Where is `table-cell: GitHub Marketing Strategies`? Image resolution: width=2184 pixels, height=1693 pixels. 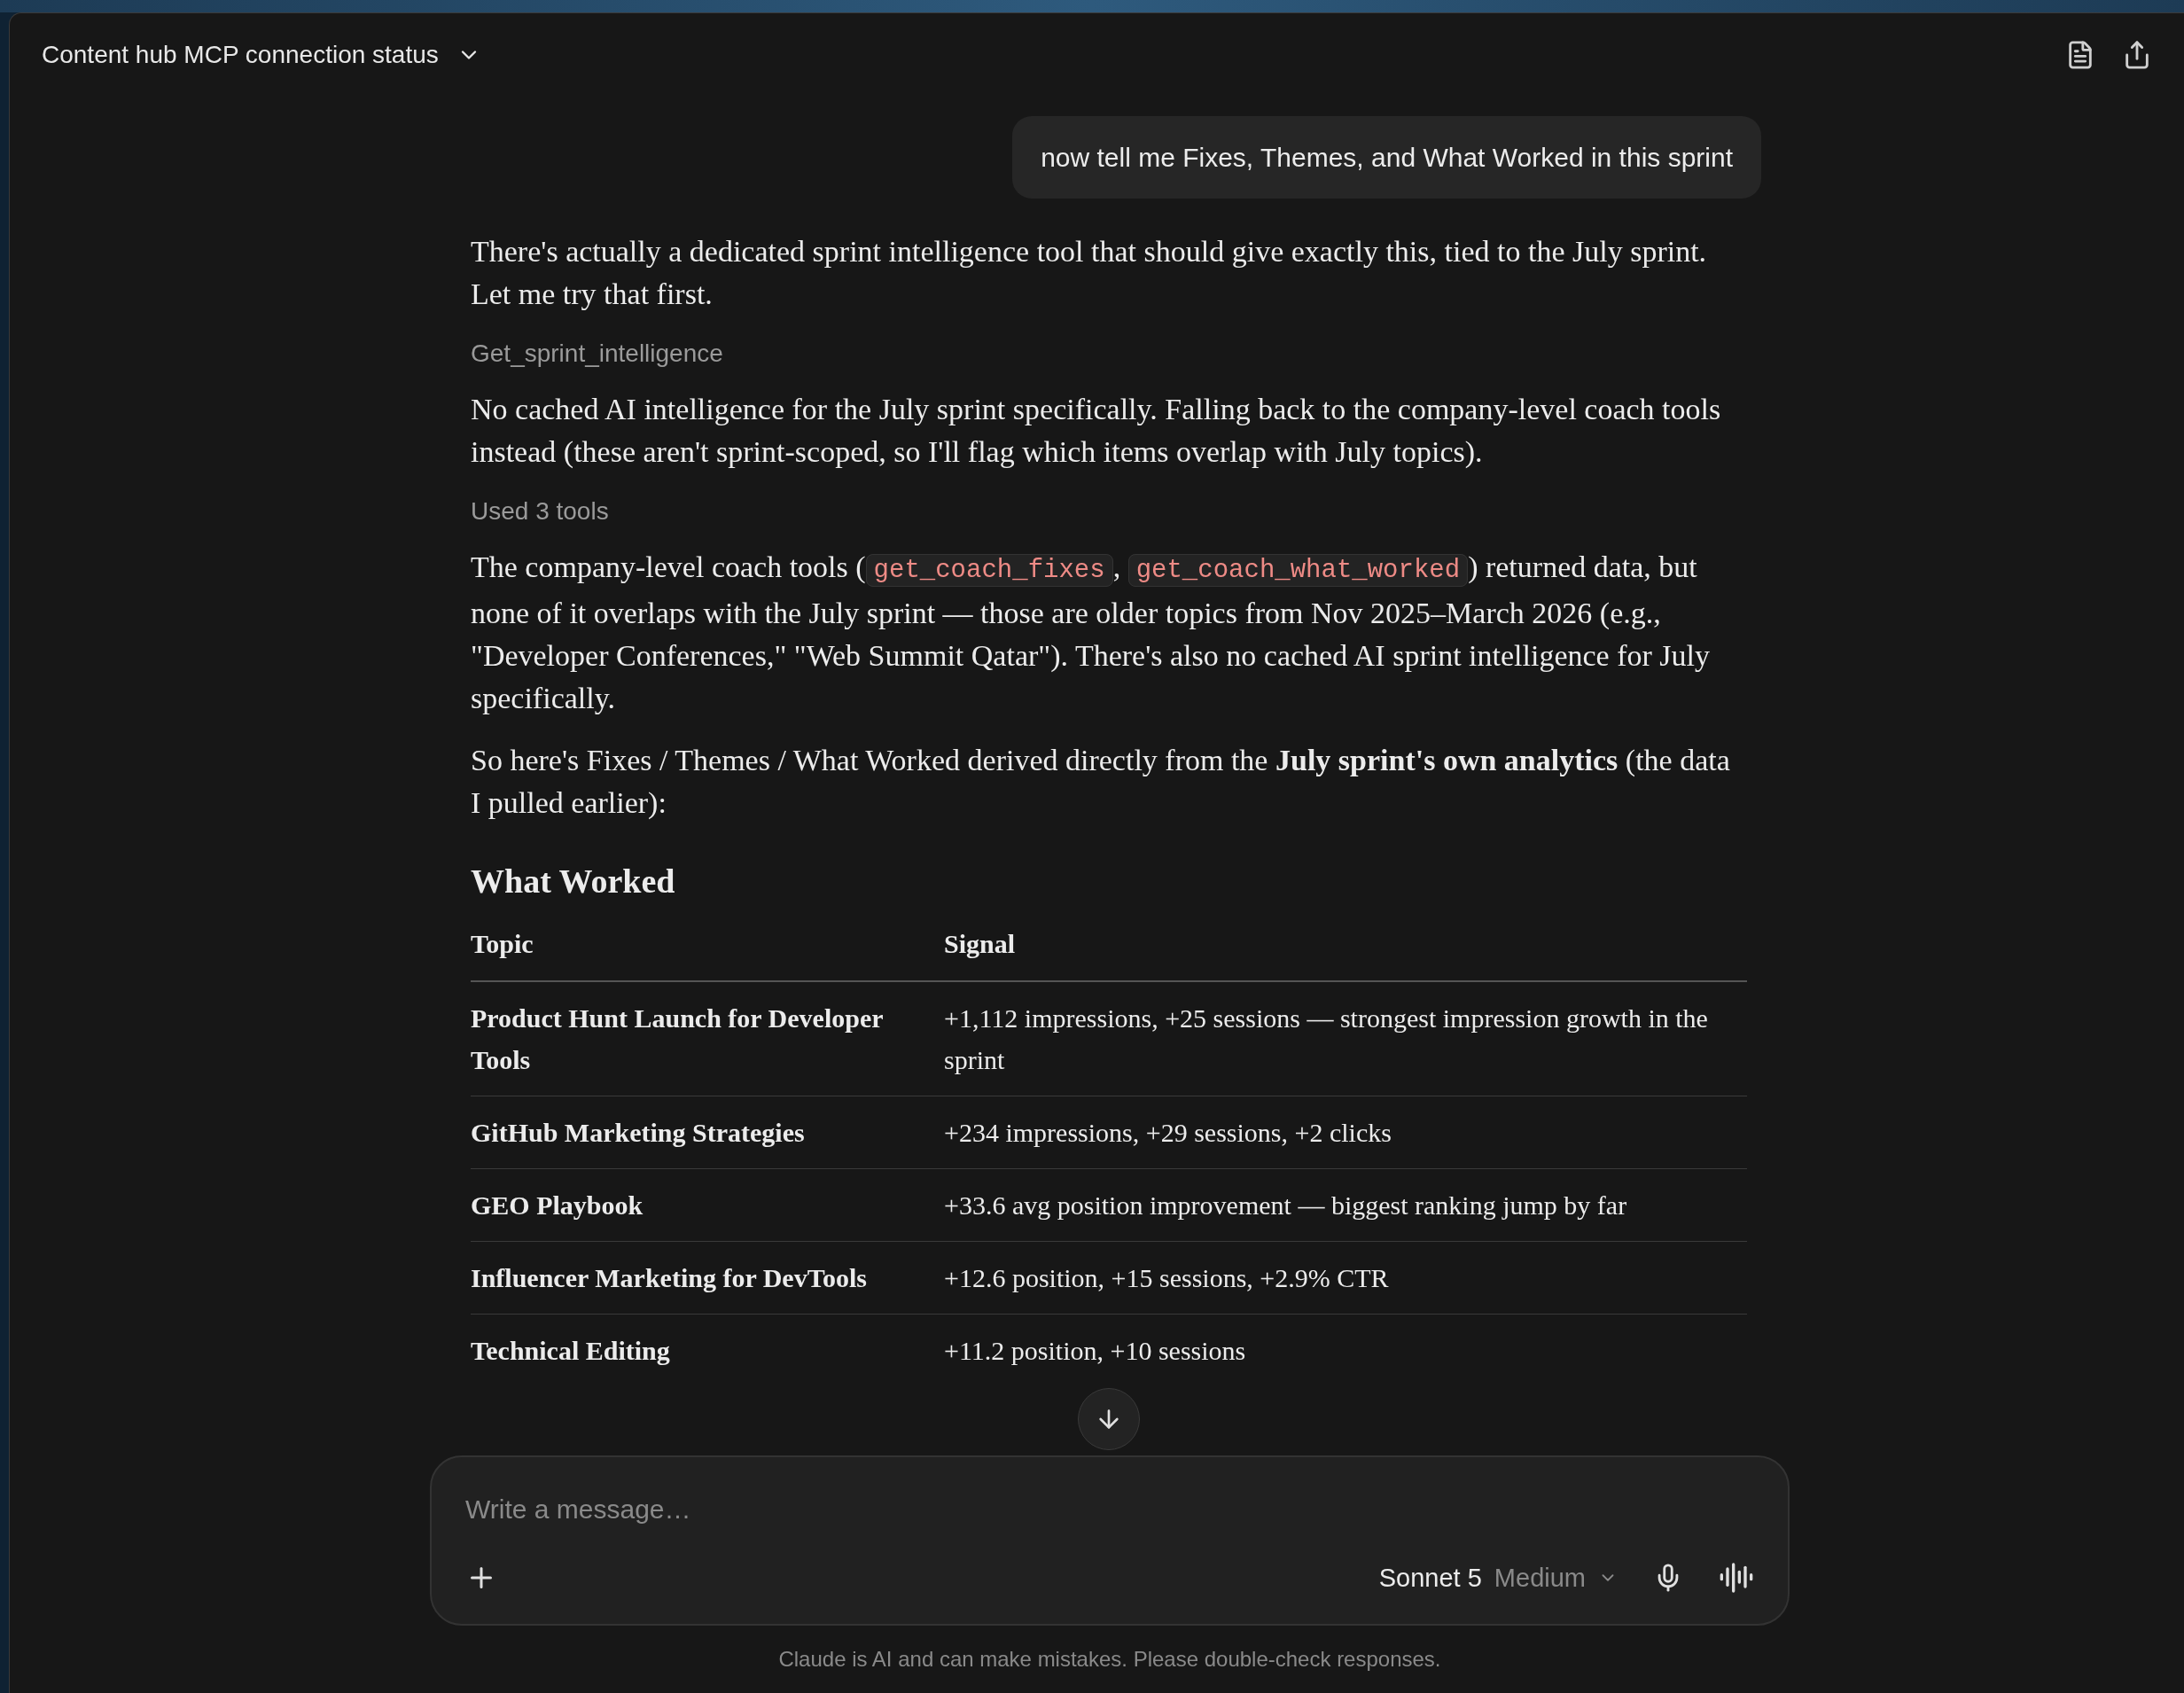 table-cell: GitHub Marketing Strategies is located at coordinates (707, 1132).